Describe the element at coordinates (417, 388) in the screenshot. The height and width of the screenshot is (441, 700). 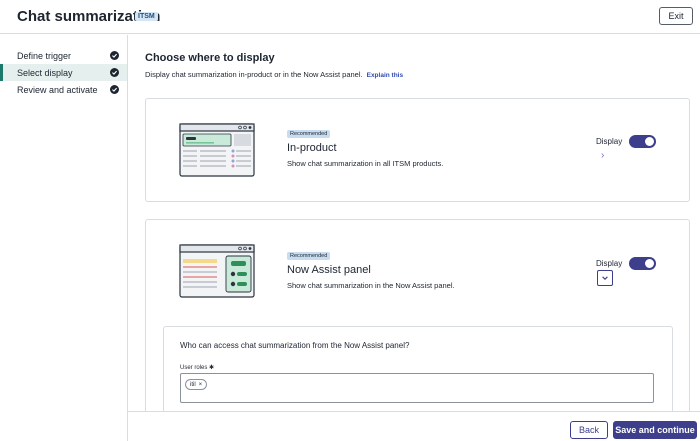
I see `user-roles-input: itil ×` at that location.